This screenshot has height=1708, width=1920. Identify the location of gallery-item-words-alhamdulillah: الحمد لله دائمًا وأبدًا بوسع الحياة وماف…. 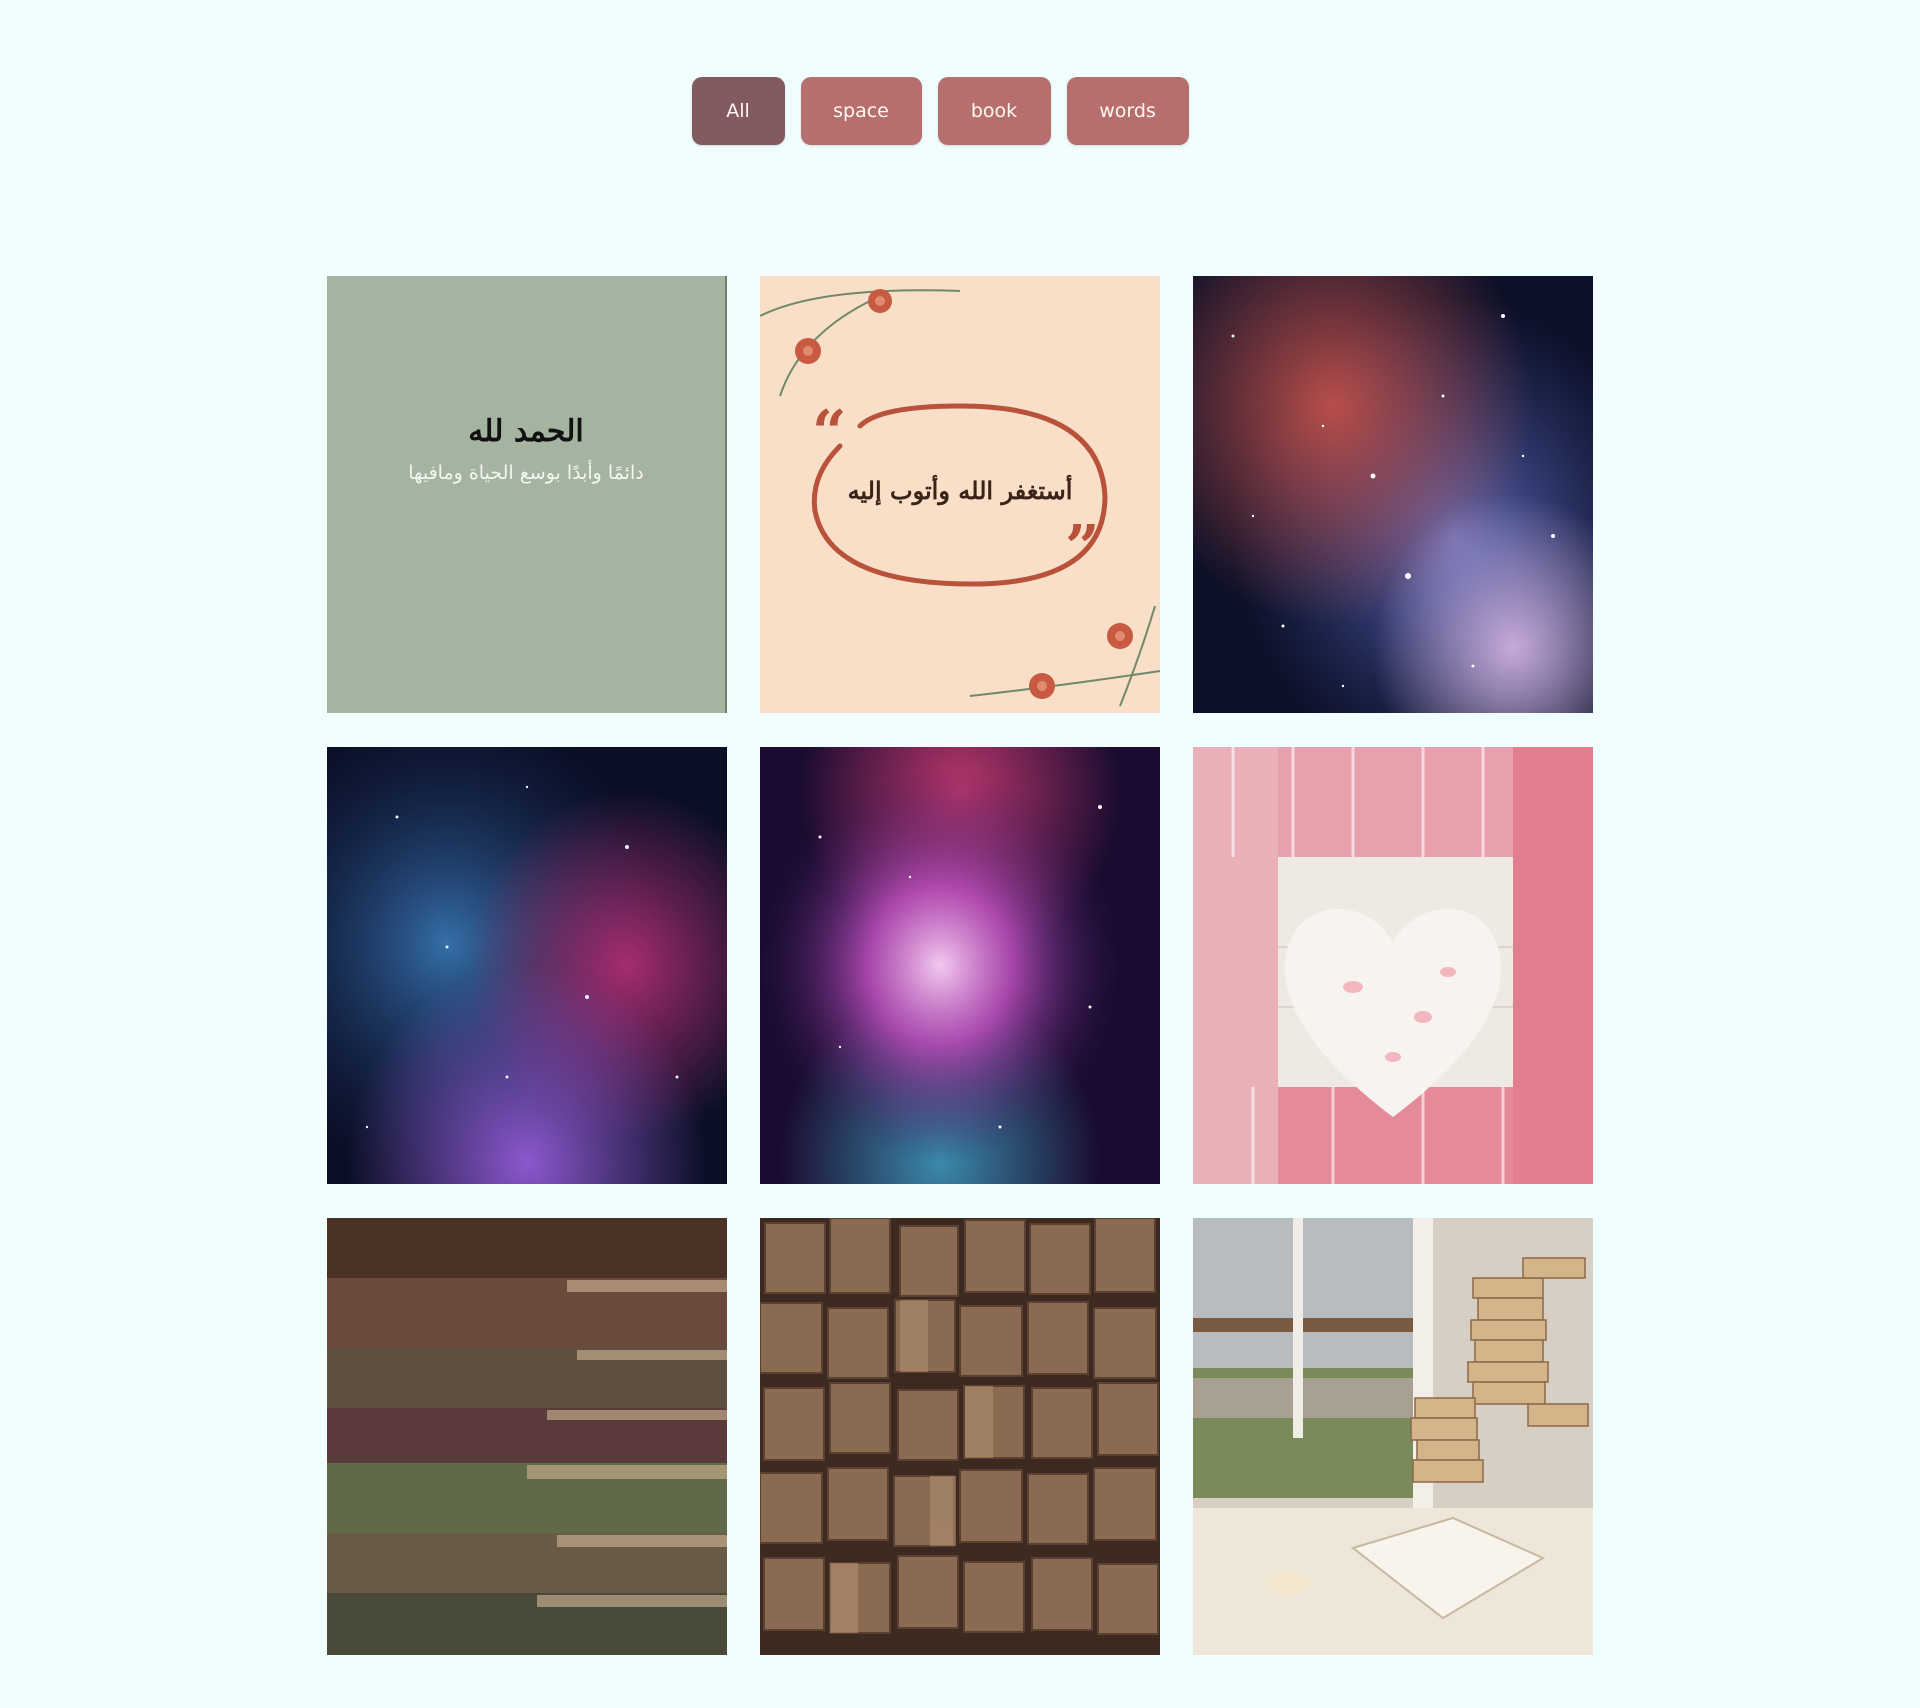
(527, 494).